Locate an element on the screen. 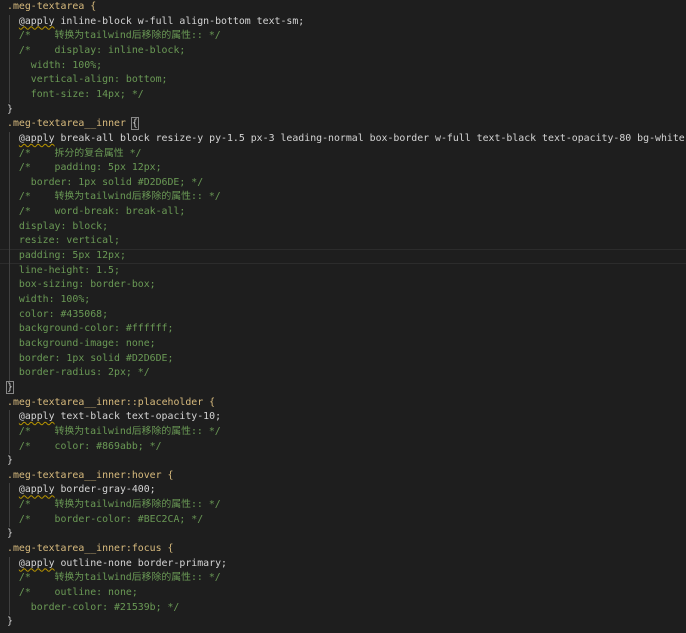  code-text: background-image: none; is located at coordinates (87, 343).